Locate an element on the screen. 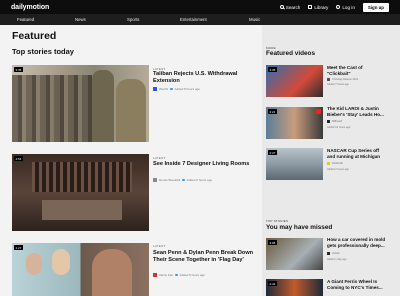 The image size is (400, 296). missed-section-tag: TOP STORIES is located at coordinates (277, 221).